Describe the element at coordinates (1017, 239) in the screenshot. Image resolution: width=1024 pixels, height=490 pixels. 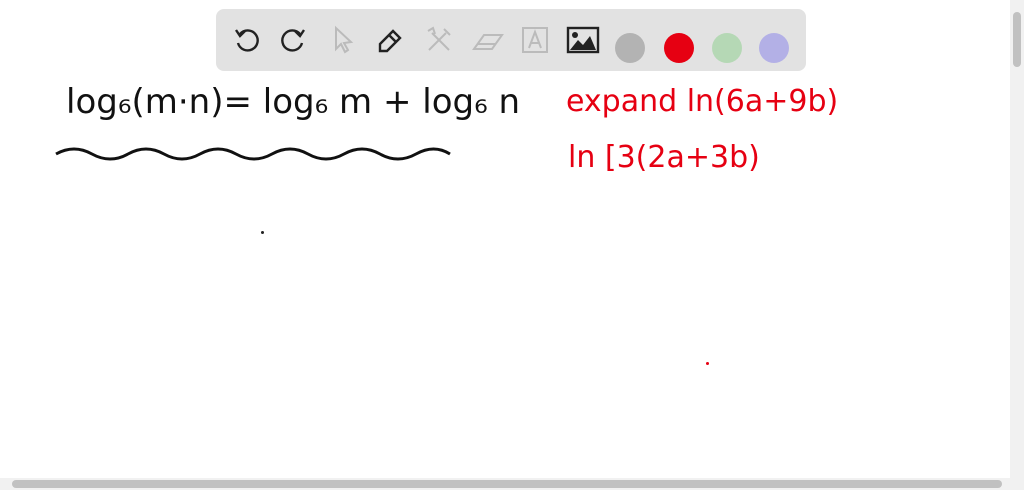
I see `vertical-scrollbar` at that location.